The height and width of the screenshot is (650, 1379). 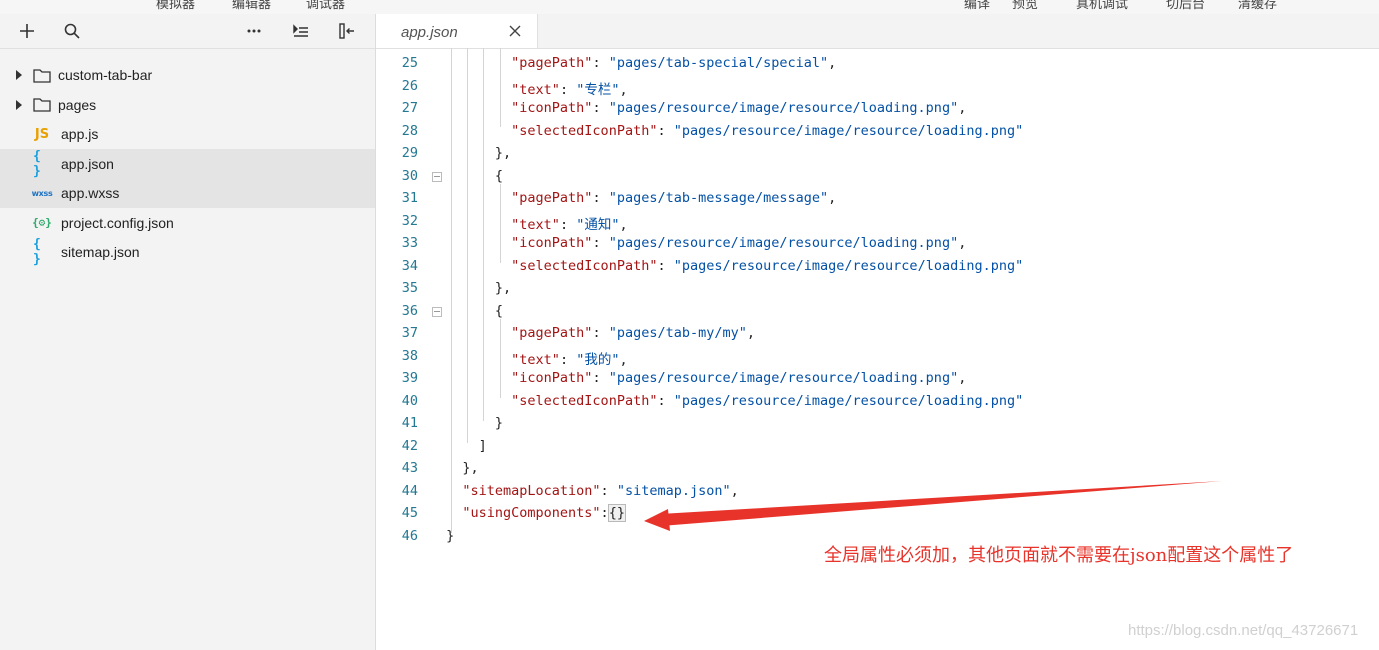 What do you see at coordinates (1243, 630) in the screenshot?
I see `watermark: https://blog.csdn.net/qq_43726671` at bounding box center [1243, 630].